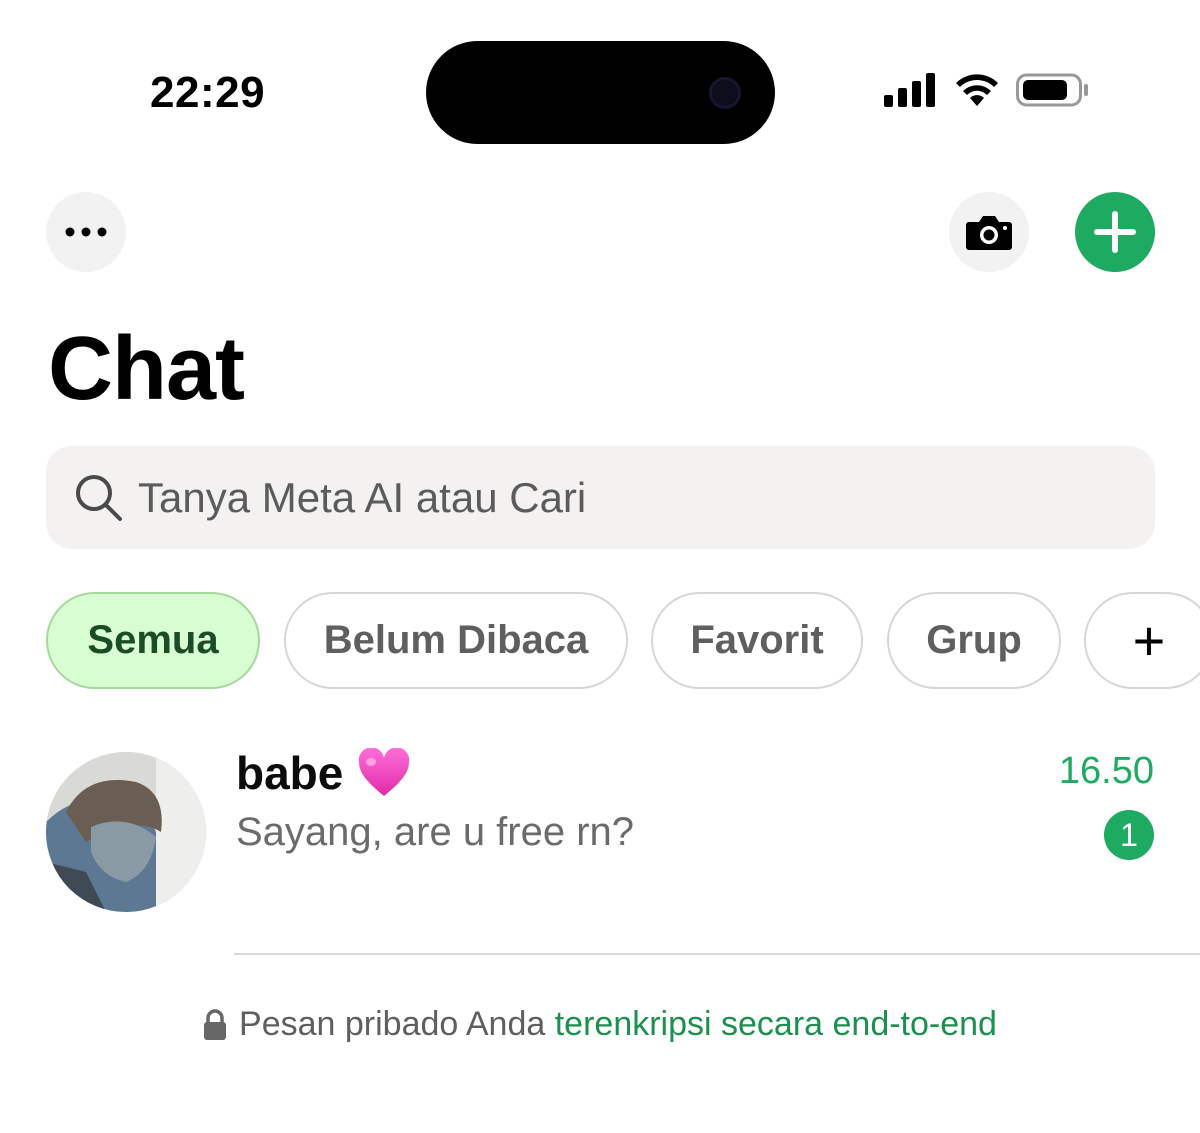 This screenshot has width=1200, height=1133. I want to click on page-title: Chat, so click(146, 369).